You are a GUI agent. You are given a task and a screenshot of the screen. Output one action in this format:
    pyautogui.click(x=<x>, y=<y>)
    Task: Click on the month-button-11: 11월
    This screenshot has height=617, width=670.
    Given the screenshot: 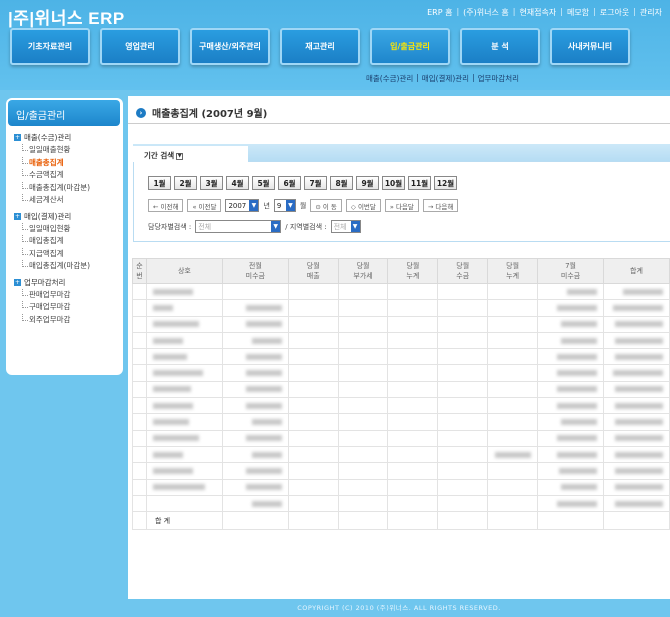 What is the action you would take?
    pyautogui.click(x=419, y=183)
    